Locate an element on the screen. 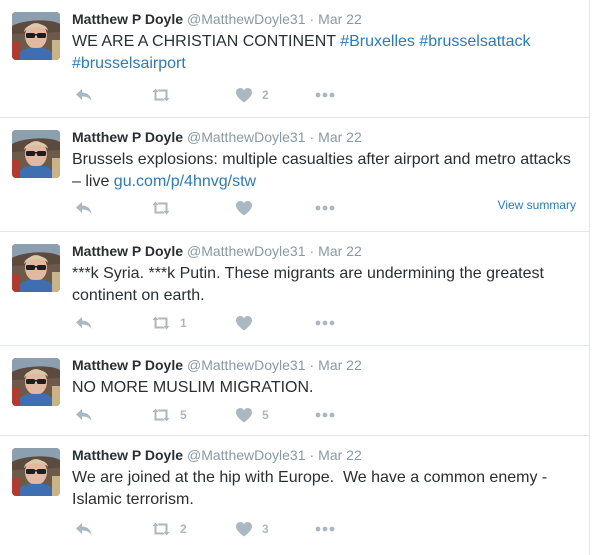 This screenshot has width=593, height=555. tweet-text: NO MORE MUSLIM MIGRATION. is located at coordinates (193, 387).